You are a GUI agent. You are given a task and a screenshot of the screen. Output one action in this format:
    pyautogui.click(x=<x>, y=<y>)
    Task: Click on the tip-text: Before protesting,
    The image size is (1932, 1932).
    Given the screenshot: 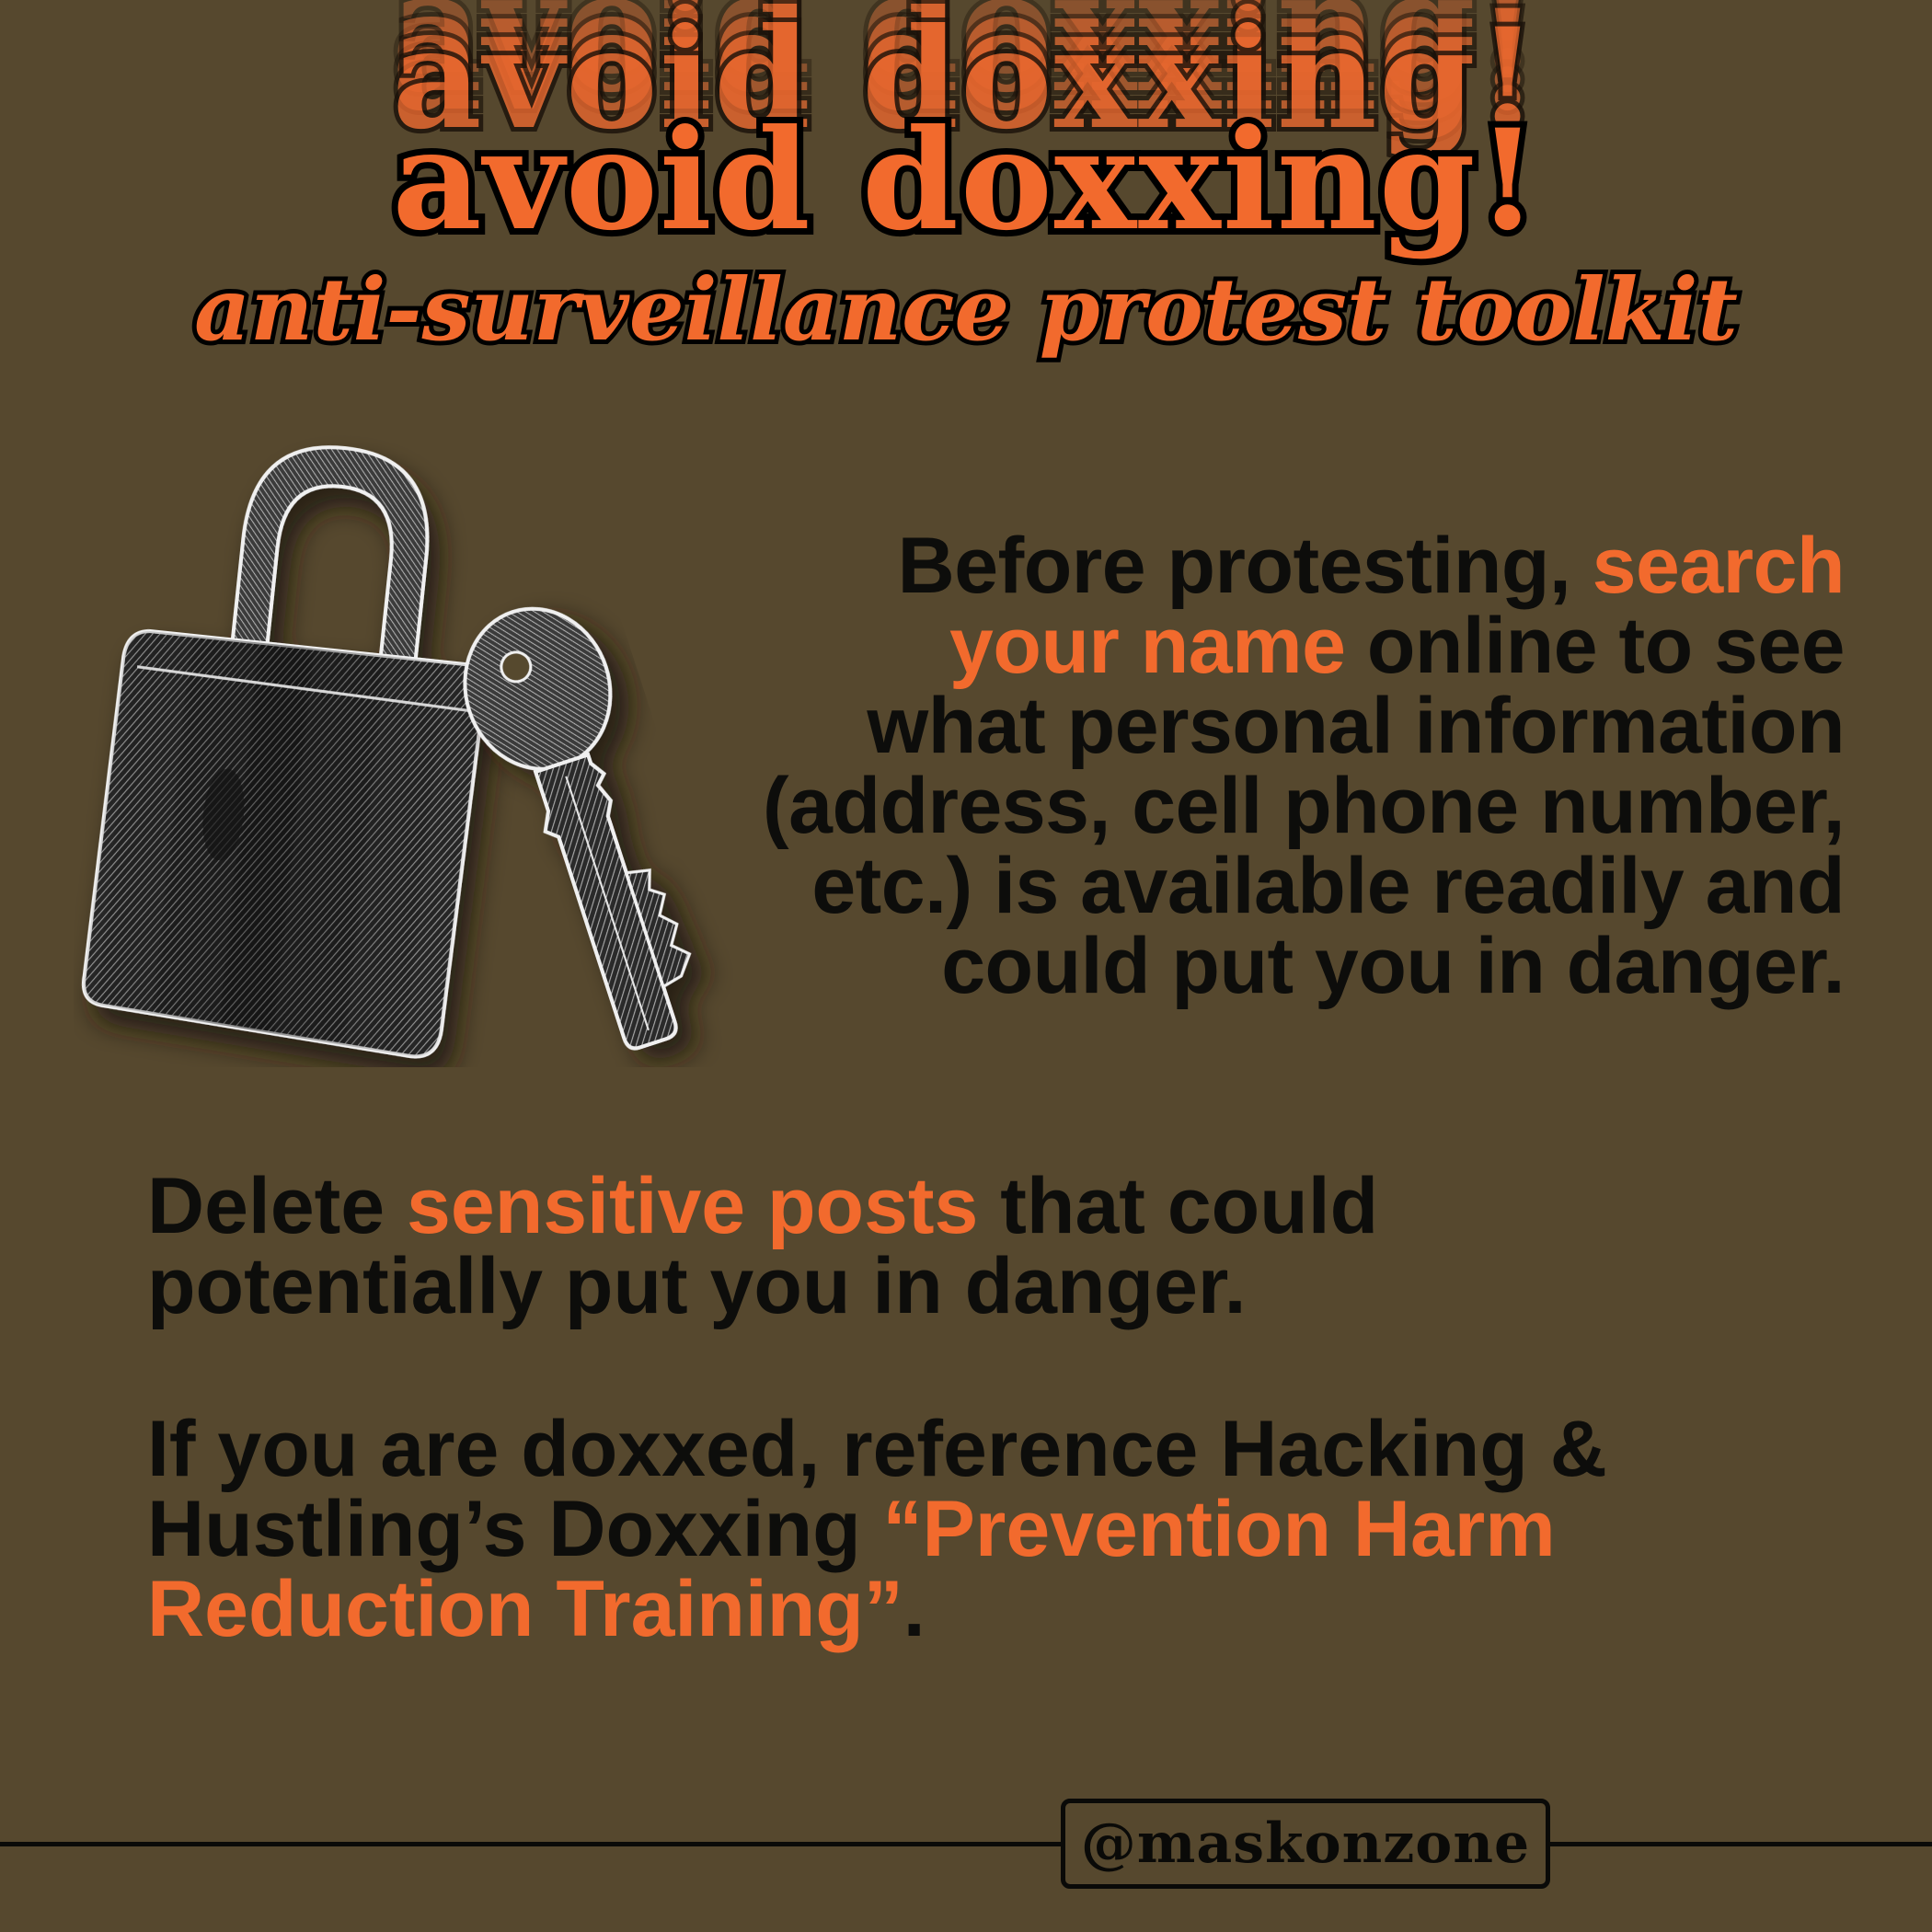 What is the action you would take?
    pyautogui.click(x=1245, y=566)
    